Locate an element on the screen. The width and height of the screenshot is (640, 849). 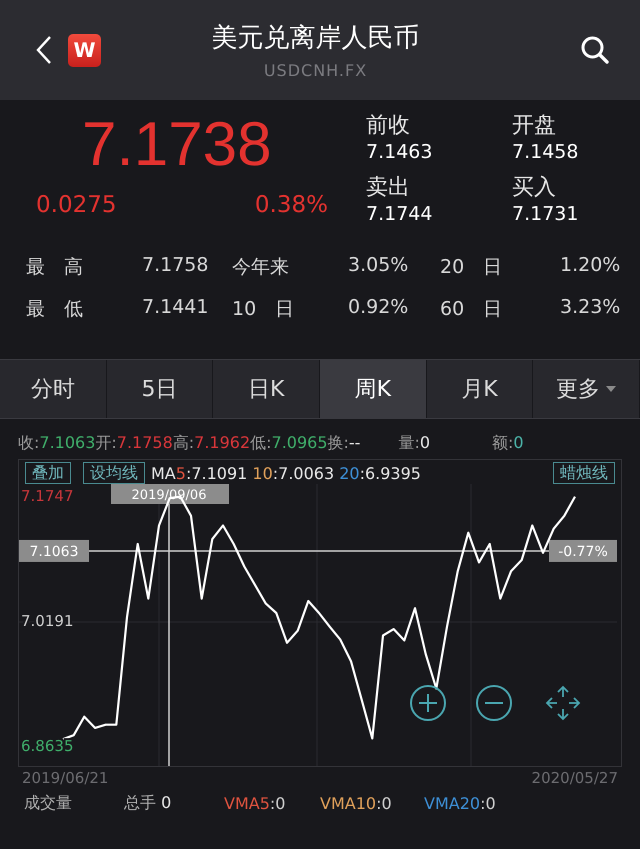
axis-label: 6.8635 is located at coordinates (47, 746).